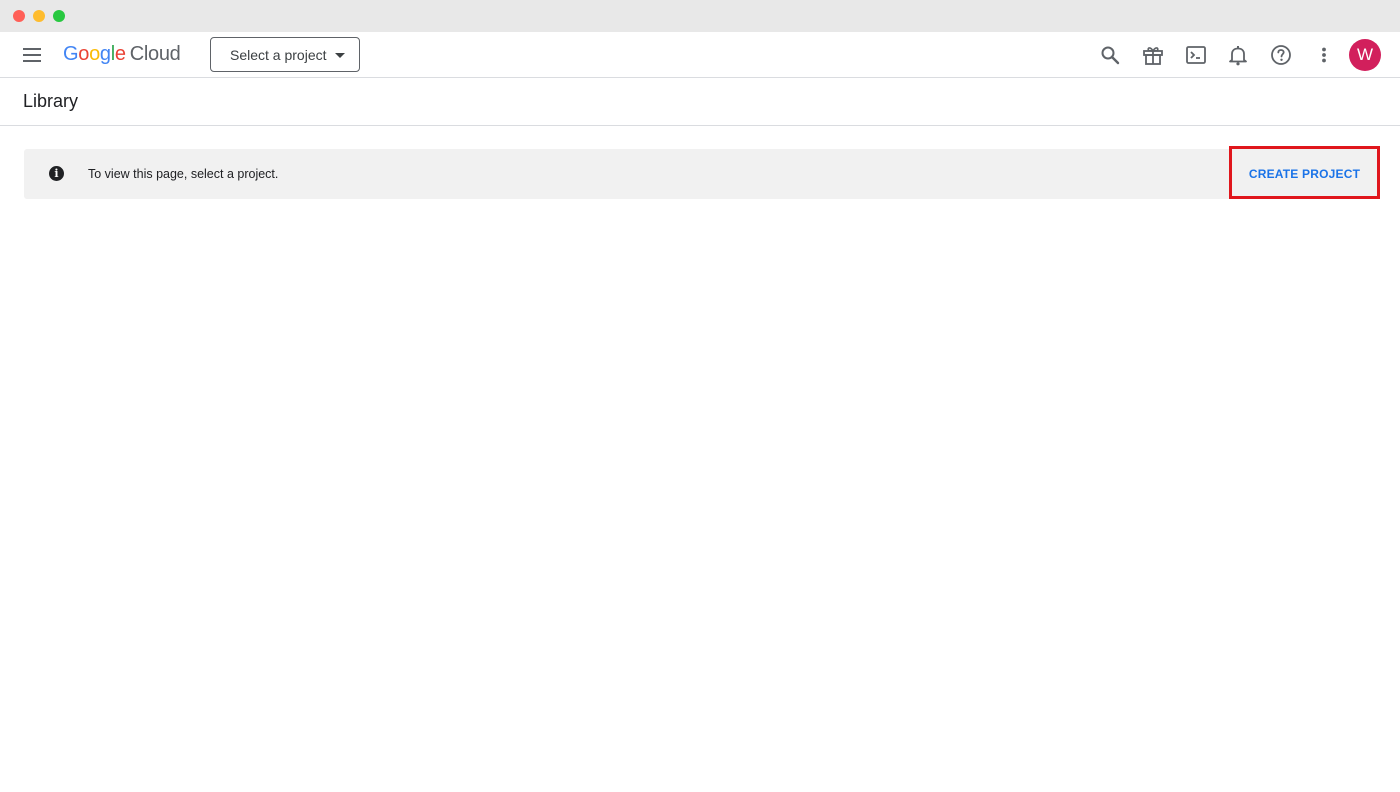 This screenshot has height=792, width=1400. What do you see at coordinates (700, 55) in the screenshot?
I see `top-navigation-bar: Google Cloud Select a project W` at bounding box center [700, 55].